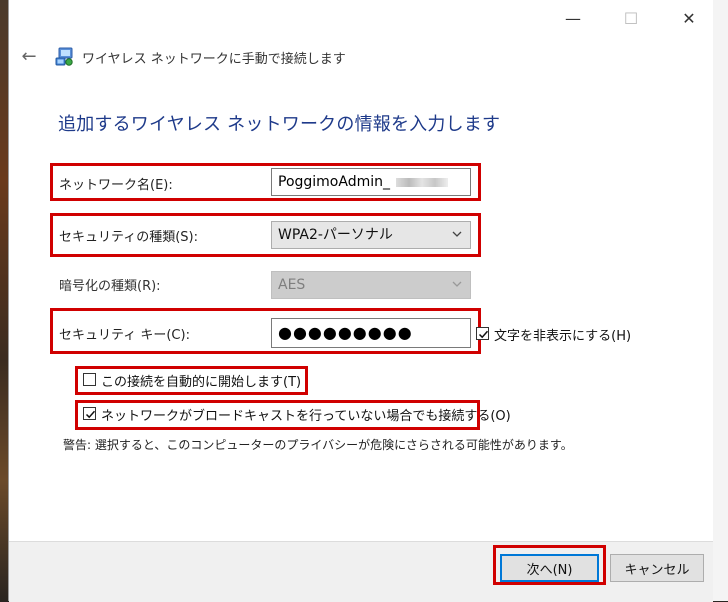  I want to click on security-key-input: ●●●●●●●●●, so click(371, 333).